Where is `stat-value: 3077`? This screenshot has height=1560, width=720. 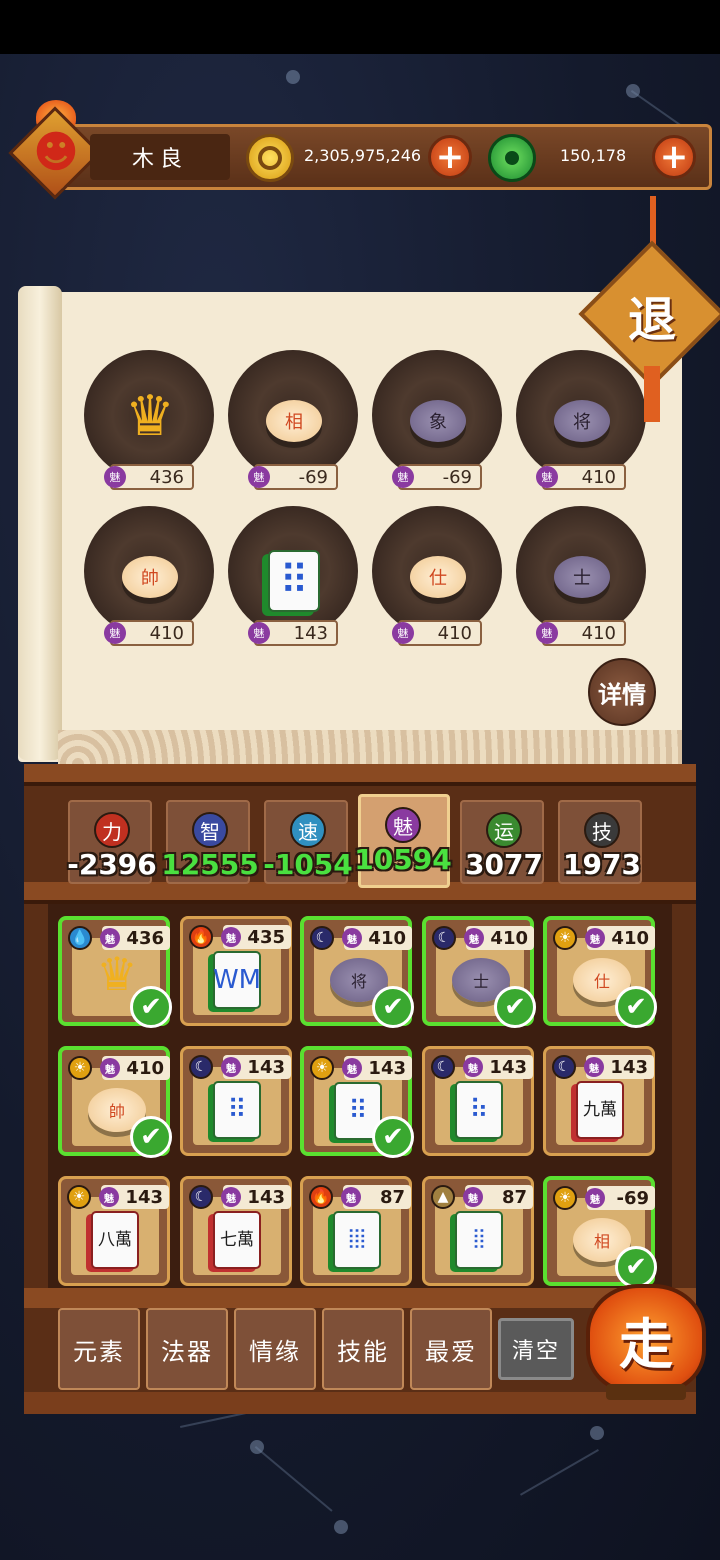 stat-value: 3077 is located at coordinates (504, 864).